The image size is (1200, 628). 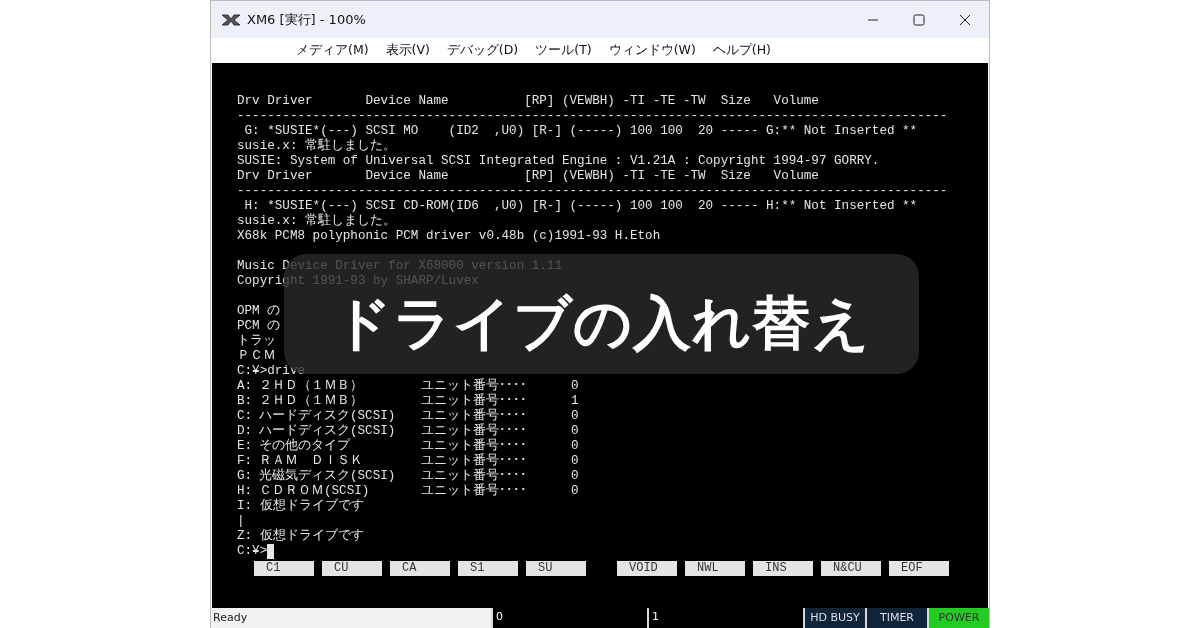 What do you see at coordinates (245, 446) in the screenshot?
I see `drive-letter: E:` at bounding box center [245, 446].